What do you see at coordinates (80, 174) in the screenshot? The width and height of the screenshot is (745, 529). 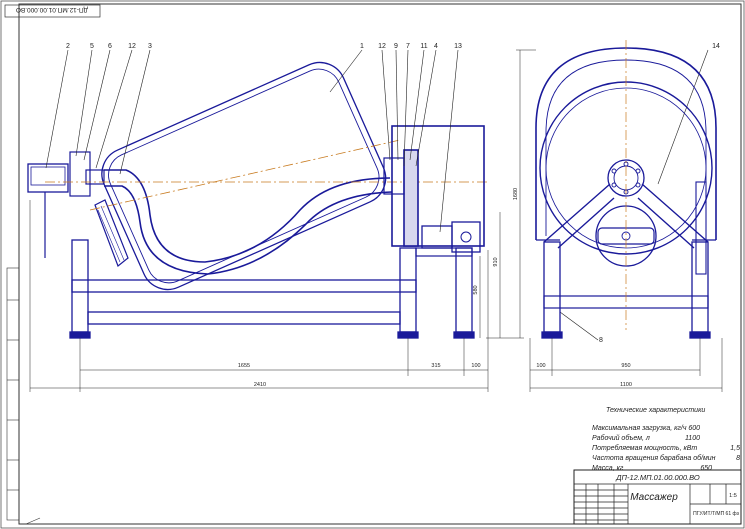 I see `left-bearing` at bounding box center [80, 174].